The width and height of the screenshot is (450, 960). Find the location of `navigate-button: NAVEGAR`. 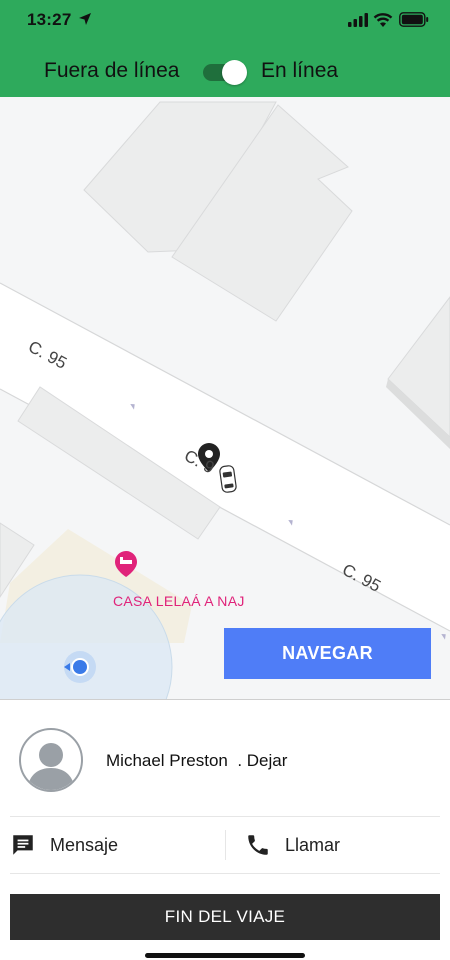

navigate-button: NAVEGAR is located at coordinates (327, 653).